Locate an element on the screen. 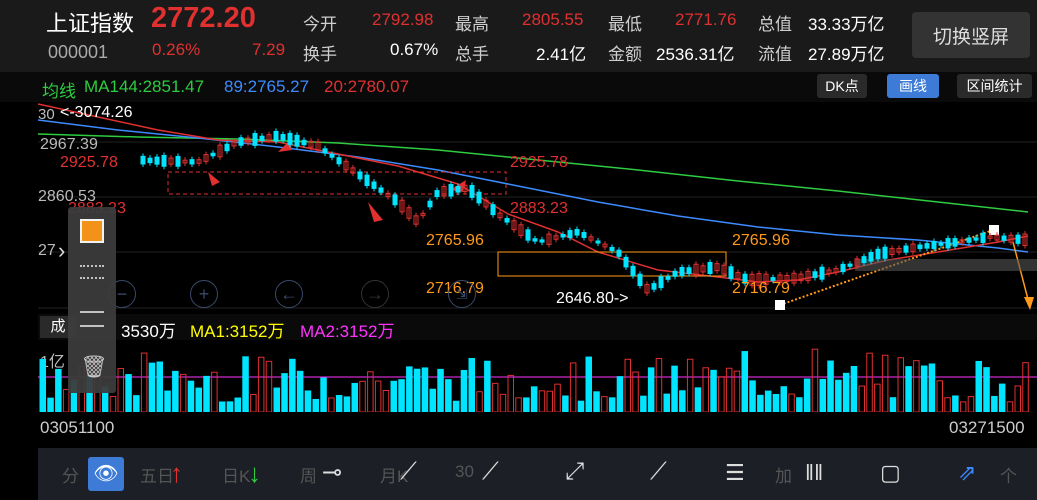 The image size is (1037, 500). segment-icon: ⟋ is located at coordinates (490, 472).